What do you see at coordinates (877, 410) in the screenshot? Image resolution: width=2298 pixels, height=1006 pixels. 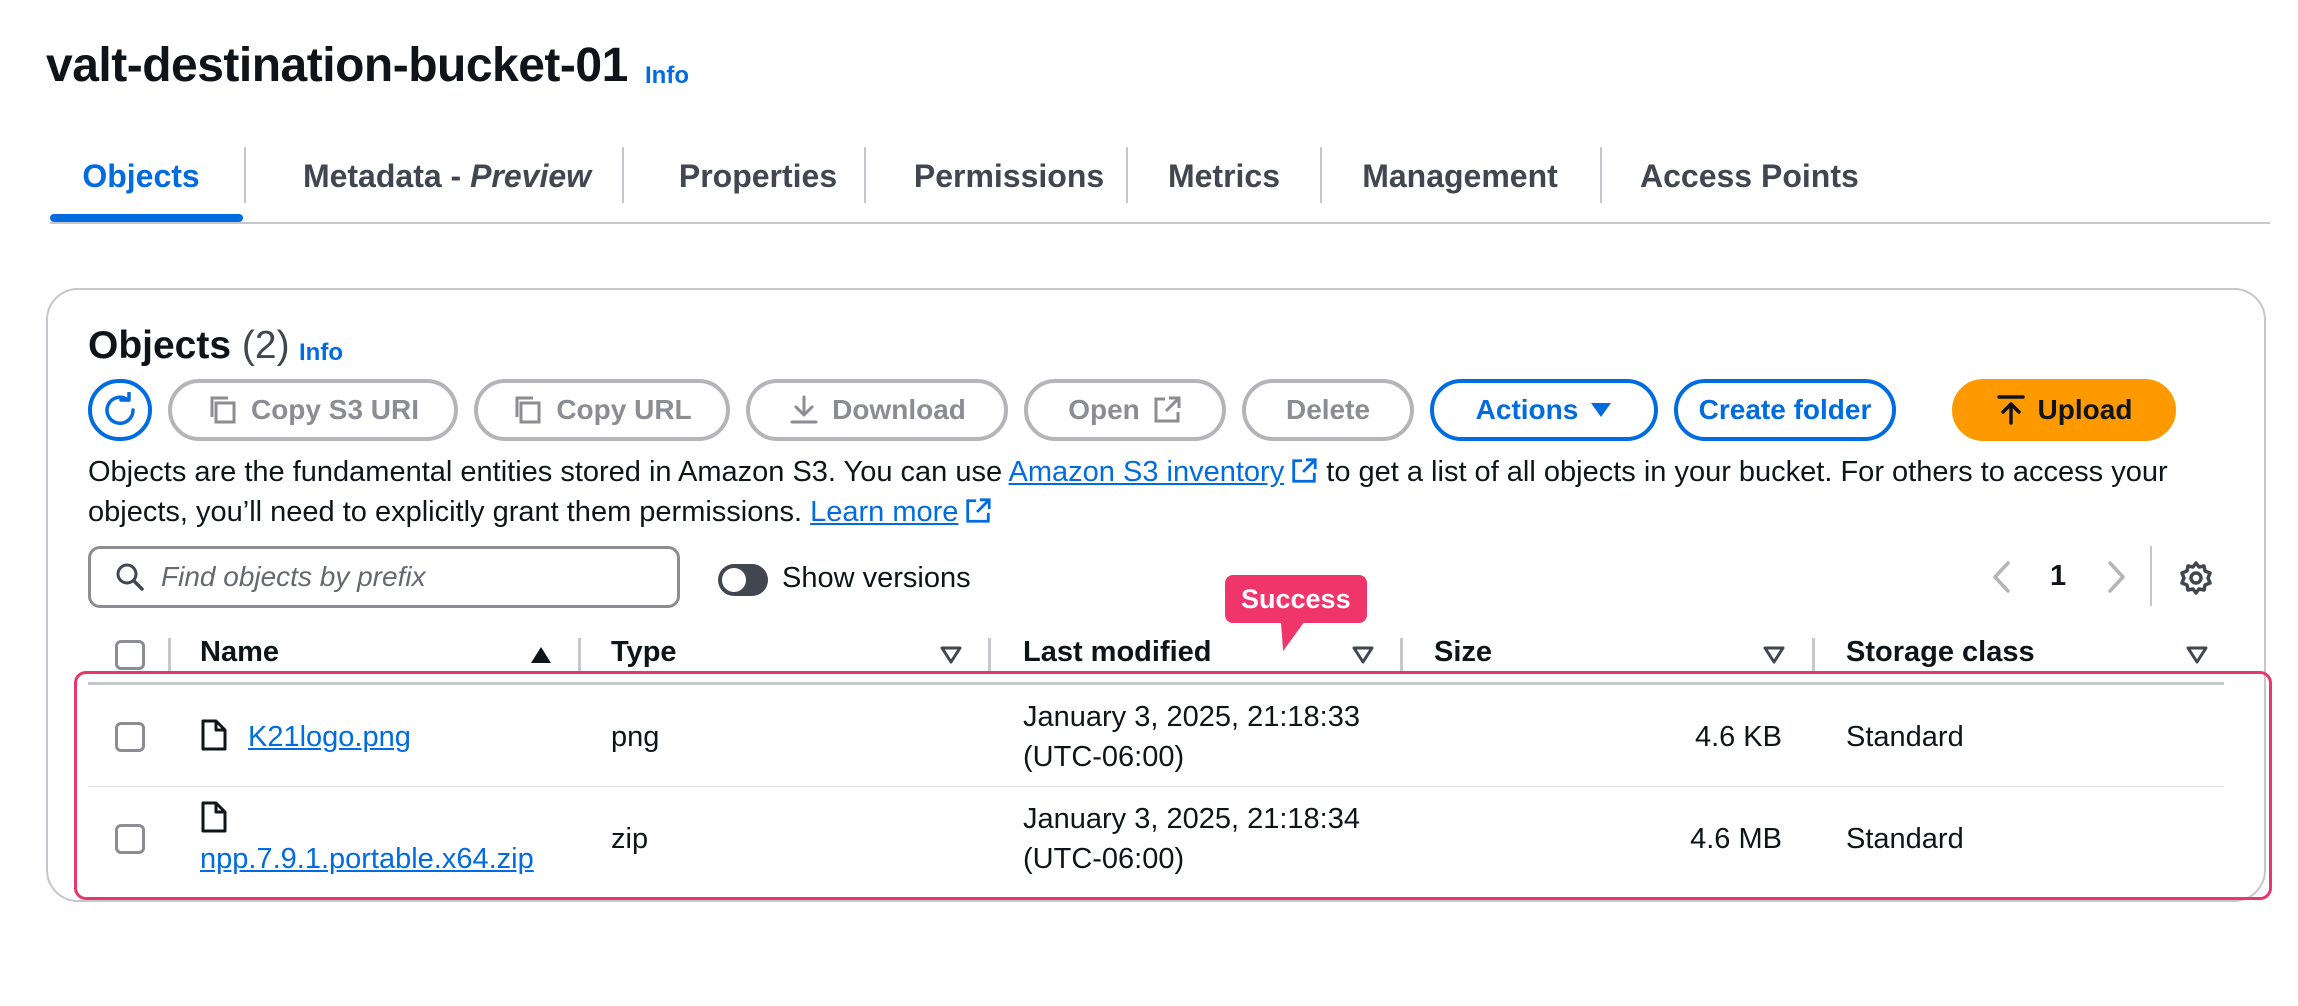 I see `download-button: Download` at bounding box center [877, 410].